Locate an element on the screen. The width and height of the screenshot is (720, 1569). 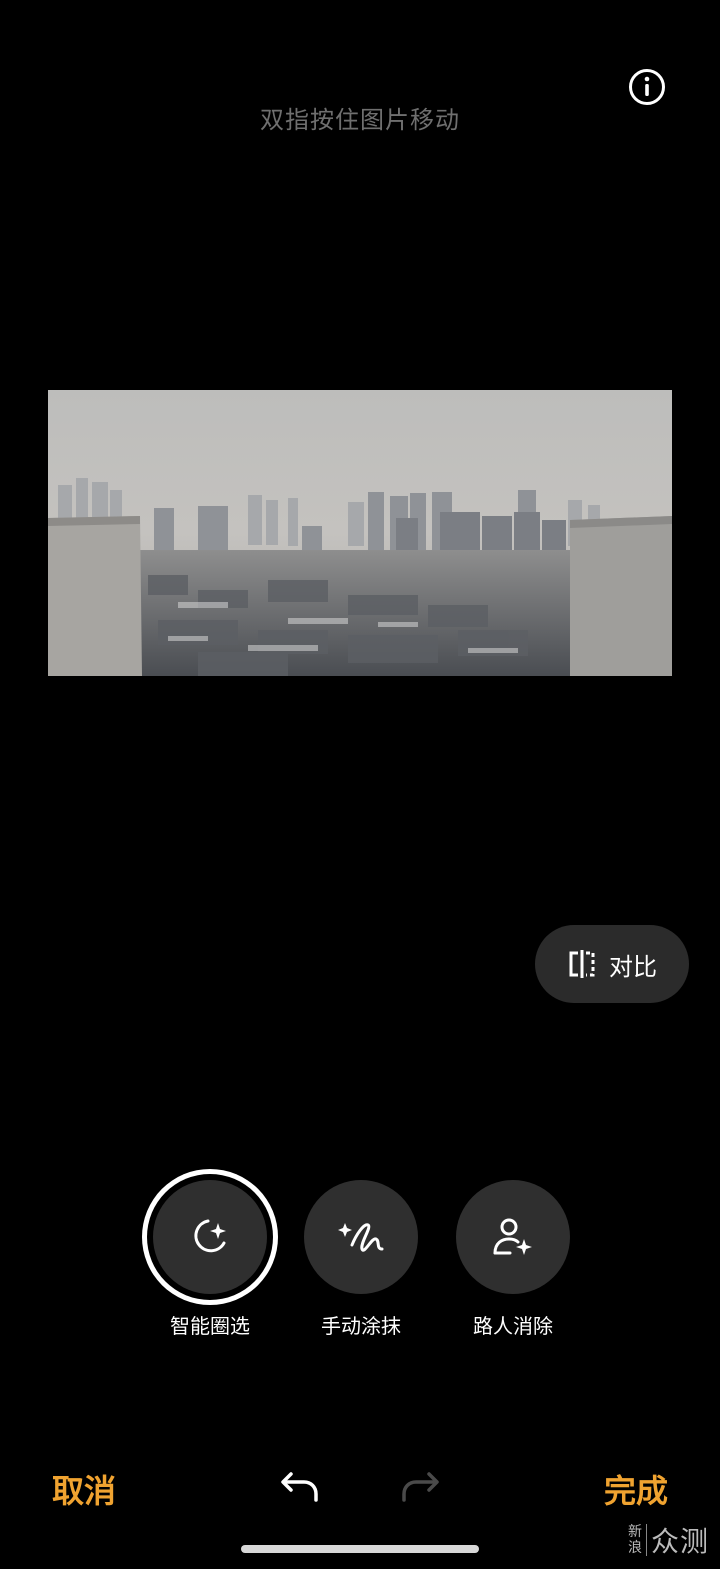
redo-button is located at coordinates (422, 1488).